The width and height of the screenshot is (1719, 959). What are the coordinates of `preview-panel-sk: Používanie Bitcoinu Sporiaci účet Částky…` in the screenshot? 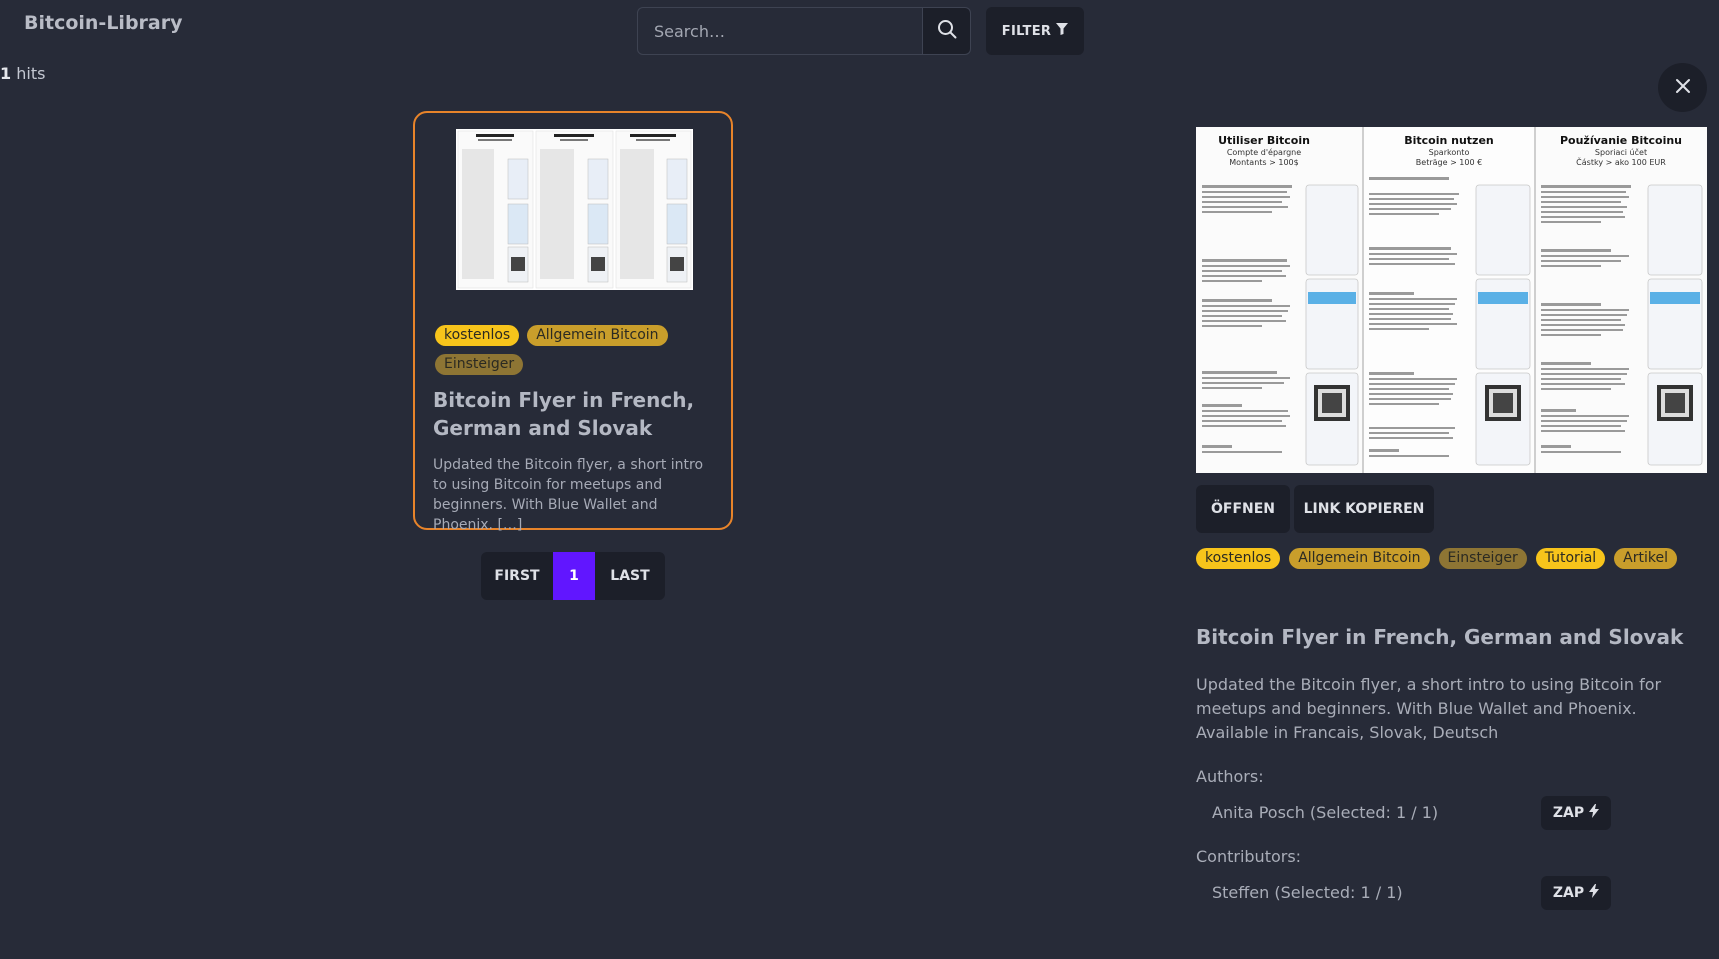 It's located at (1620, 300).